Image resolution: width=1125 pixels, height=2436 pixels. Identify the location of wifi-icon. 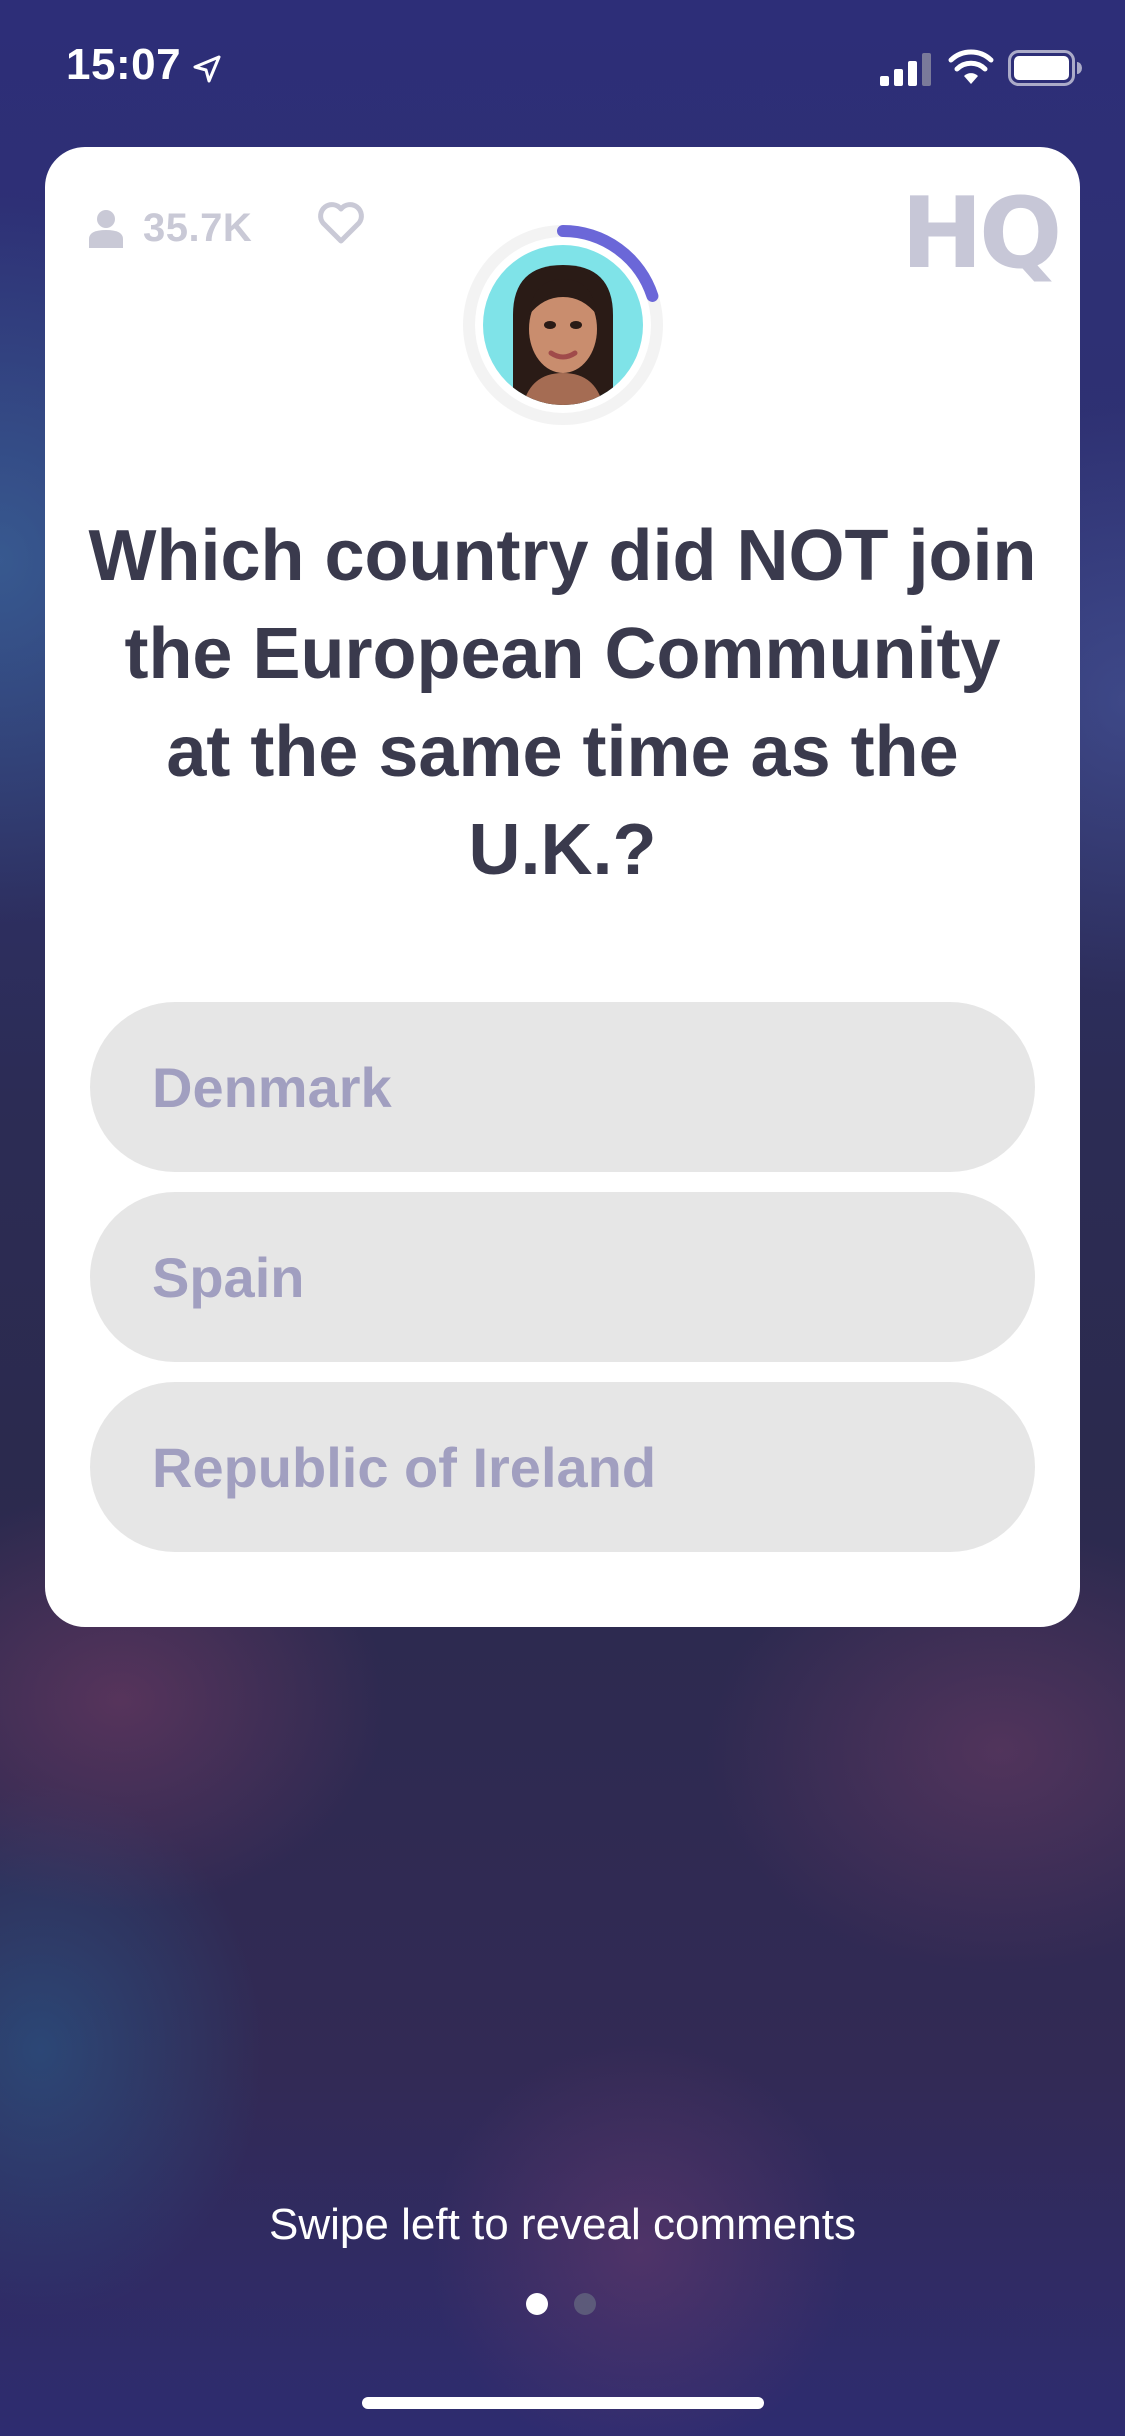
(971, 66).